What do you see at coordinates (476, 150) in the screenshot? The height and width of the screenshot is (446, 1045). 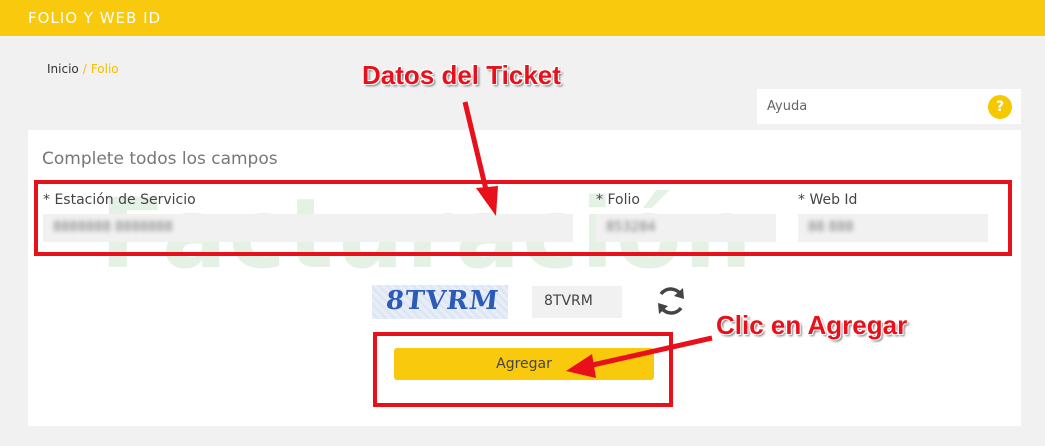 I see `arrow-to-fields` at bounding box center [476, 150].